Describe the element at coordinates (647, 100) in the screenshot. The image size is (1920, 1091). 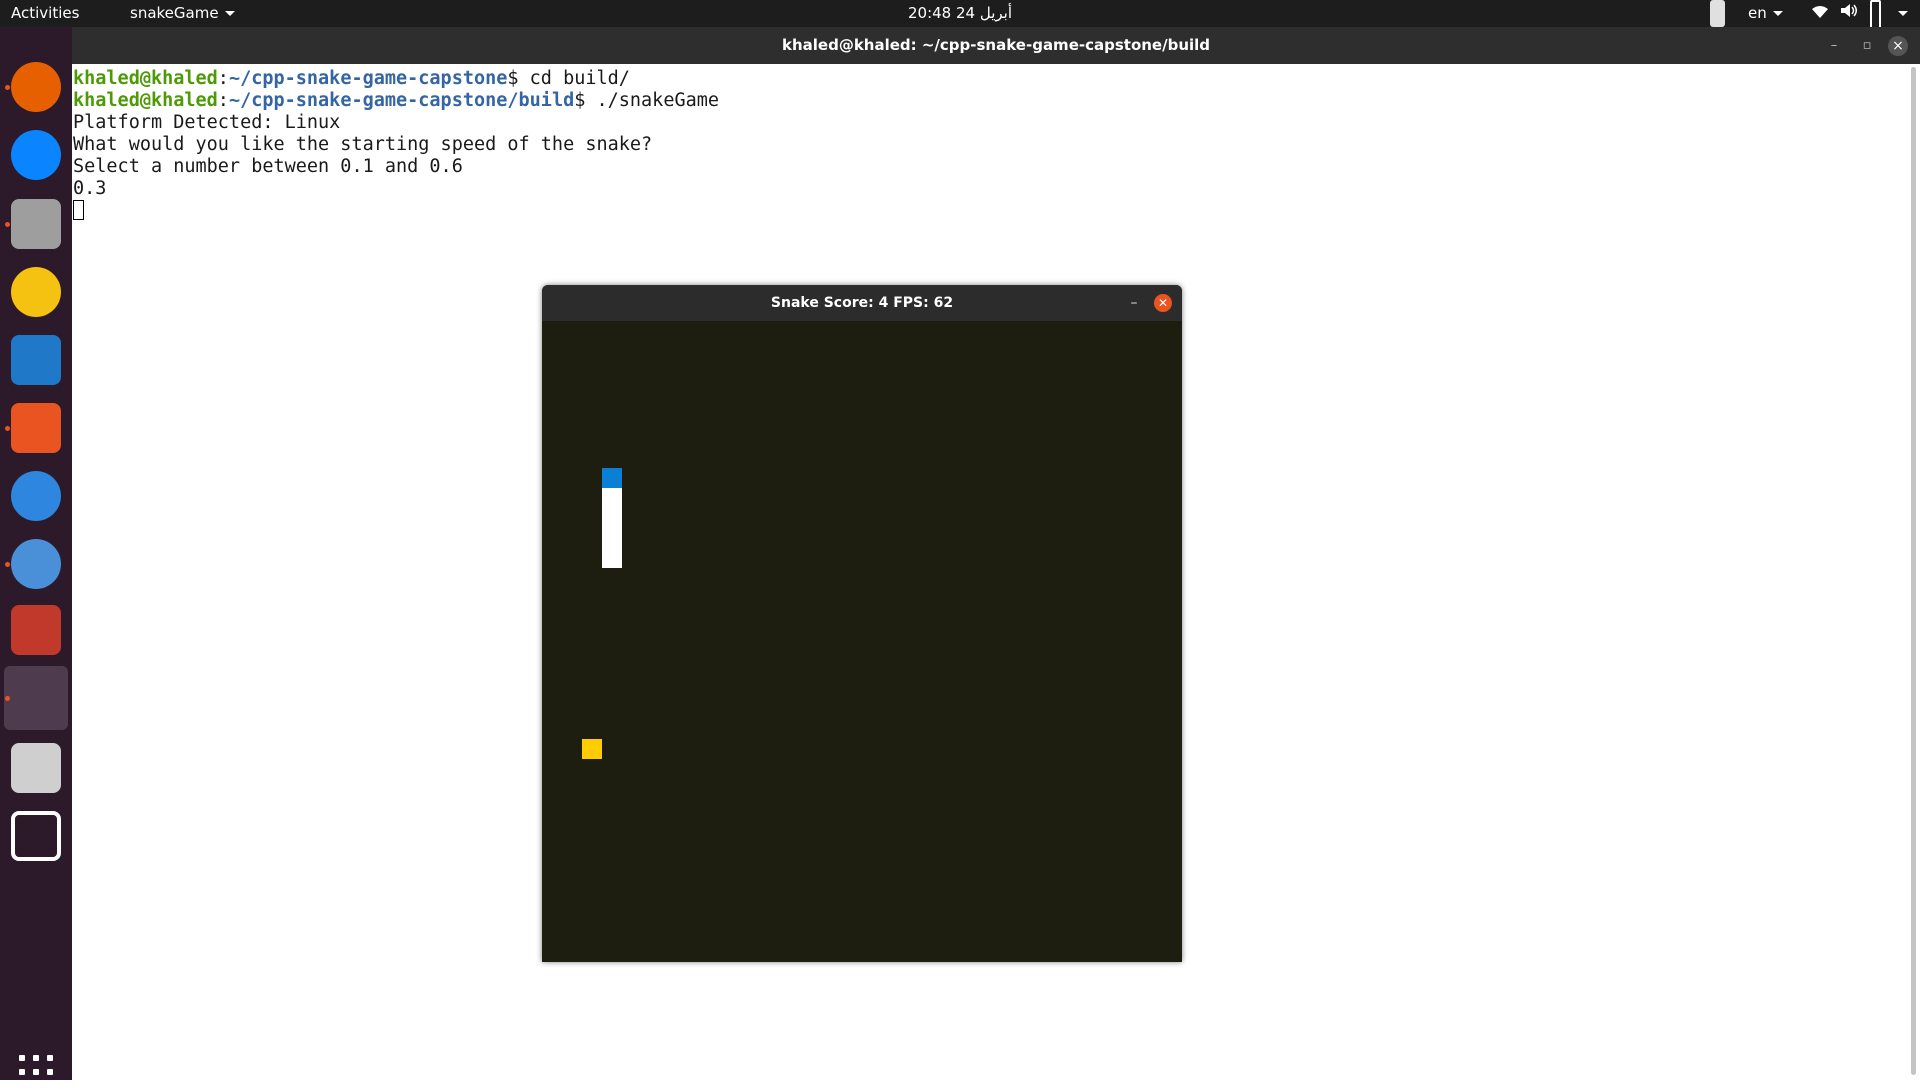
I see `command-text: $ ./snakeGame` at that location.